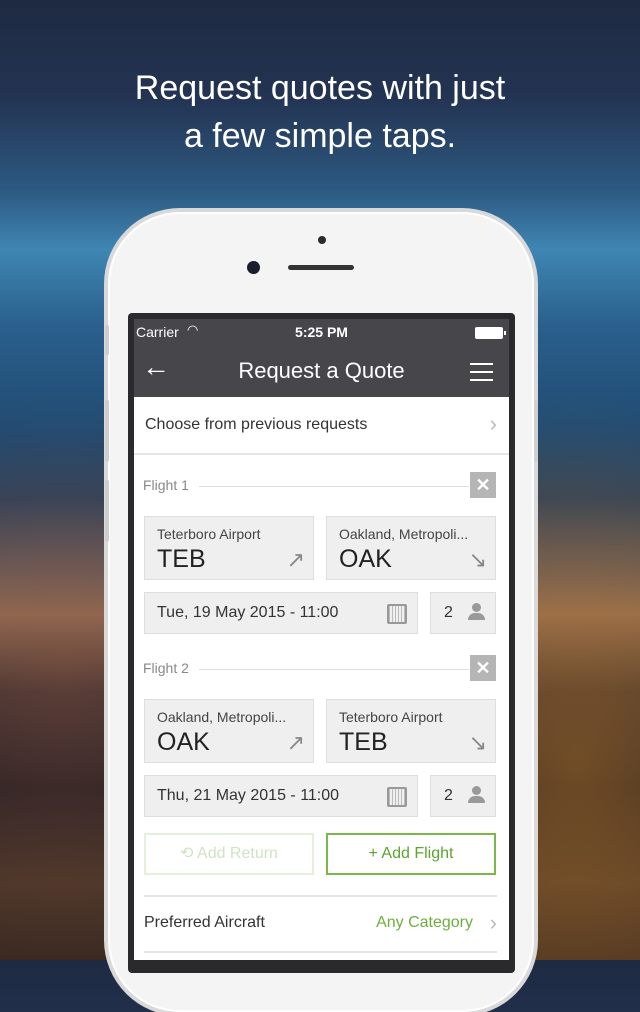 This screenshot has width=640, height=1012. Describe the element at coordinates (411, 854) in the screenshot. I see `add-flight-button: + Add Flight` at that location.